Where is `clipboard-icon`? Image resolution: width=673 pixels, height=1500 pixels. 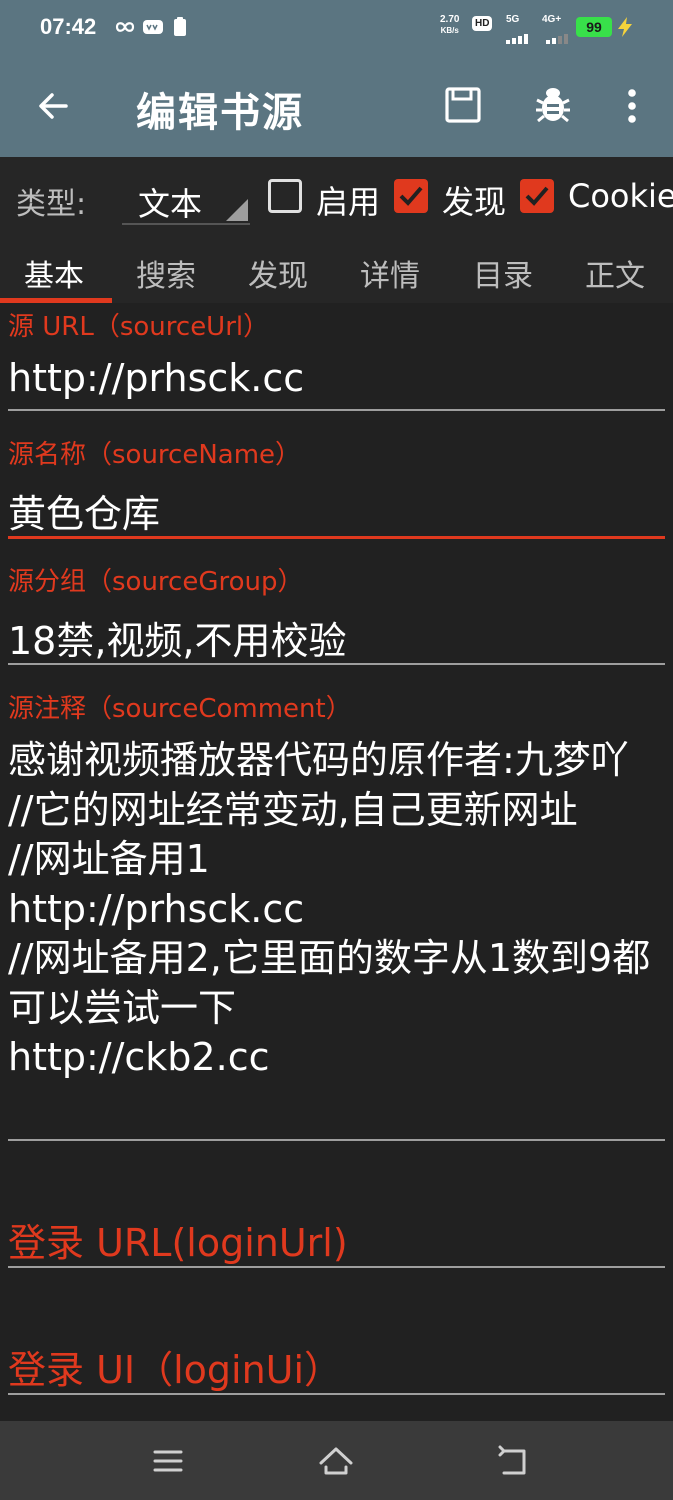 clipboard-icon is located at coordinates (180, 26).